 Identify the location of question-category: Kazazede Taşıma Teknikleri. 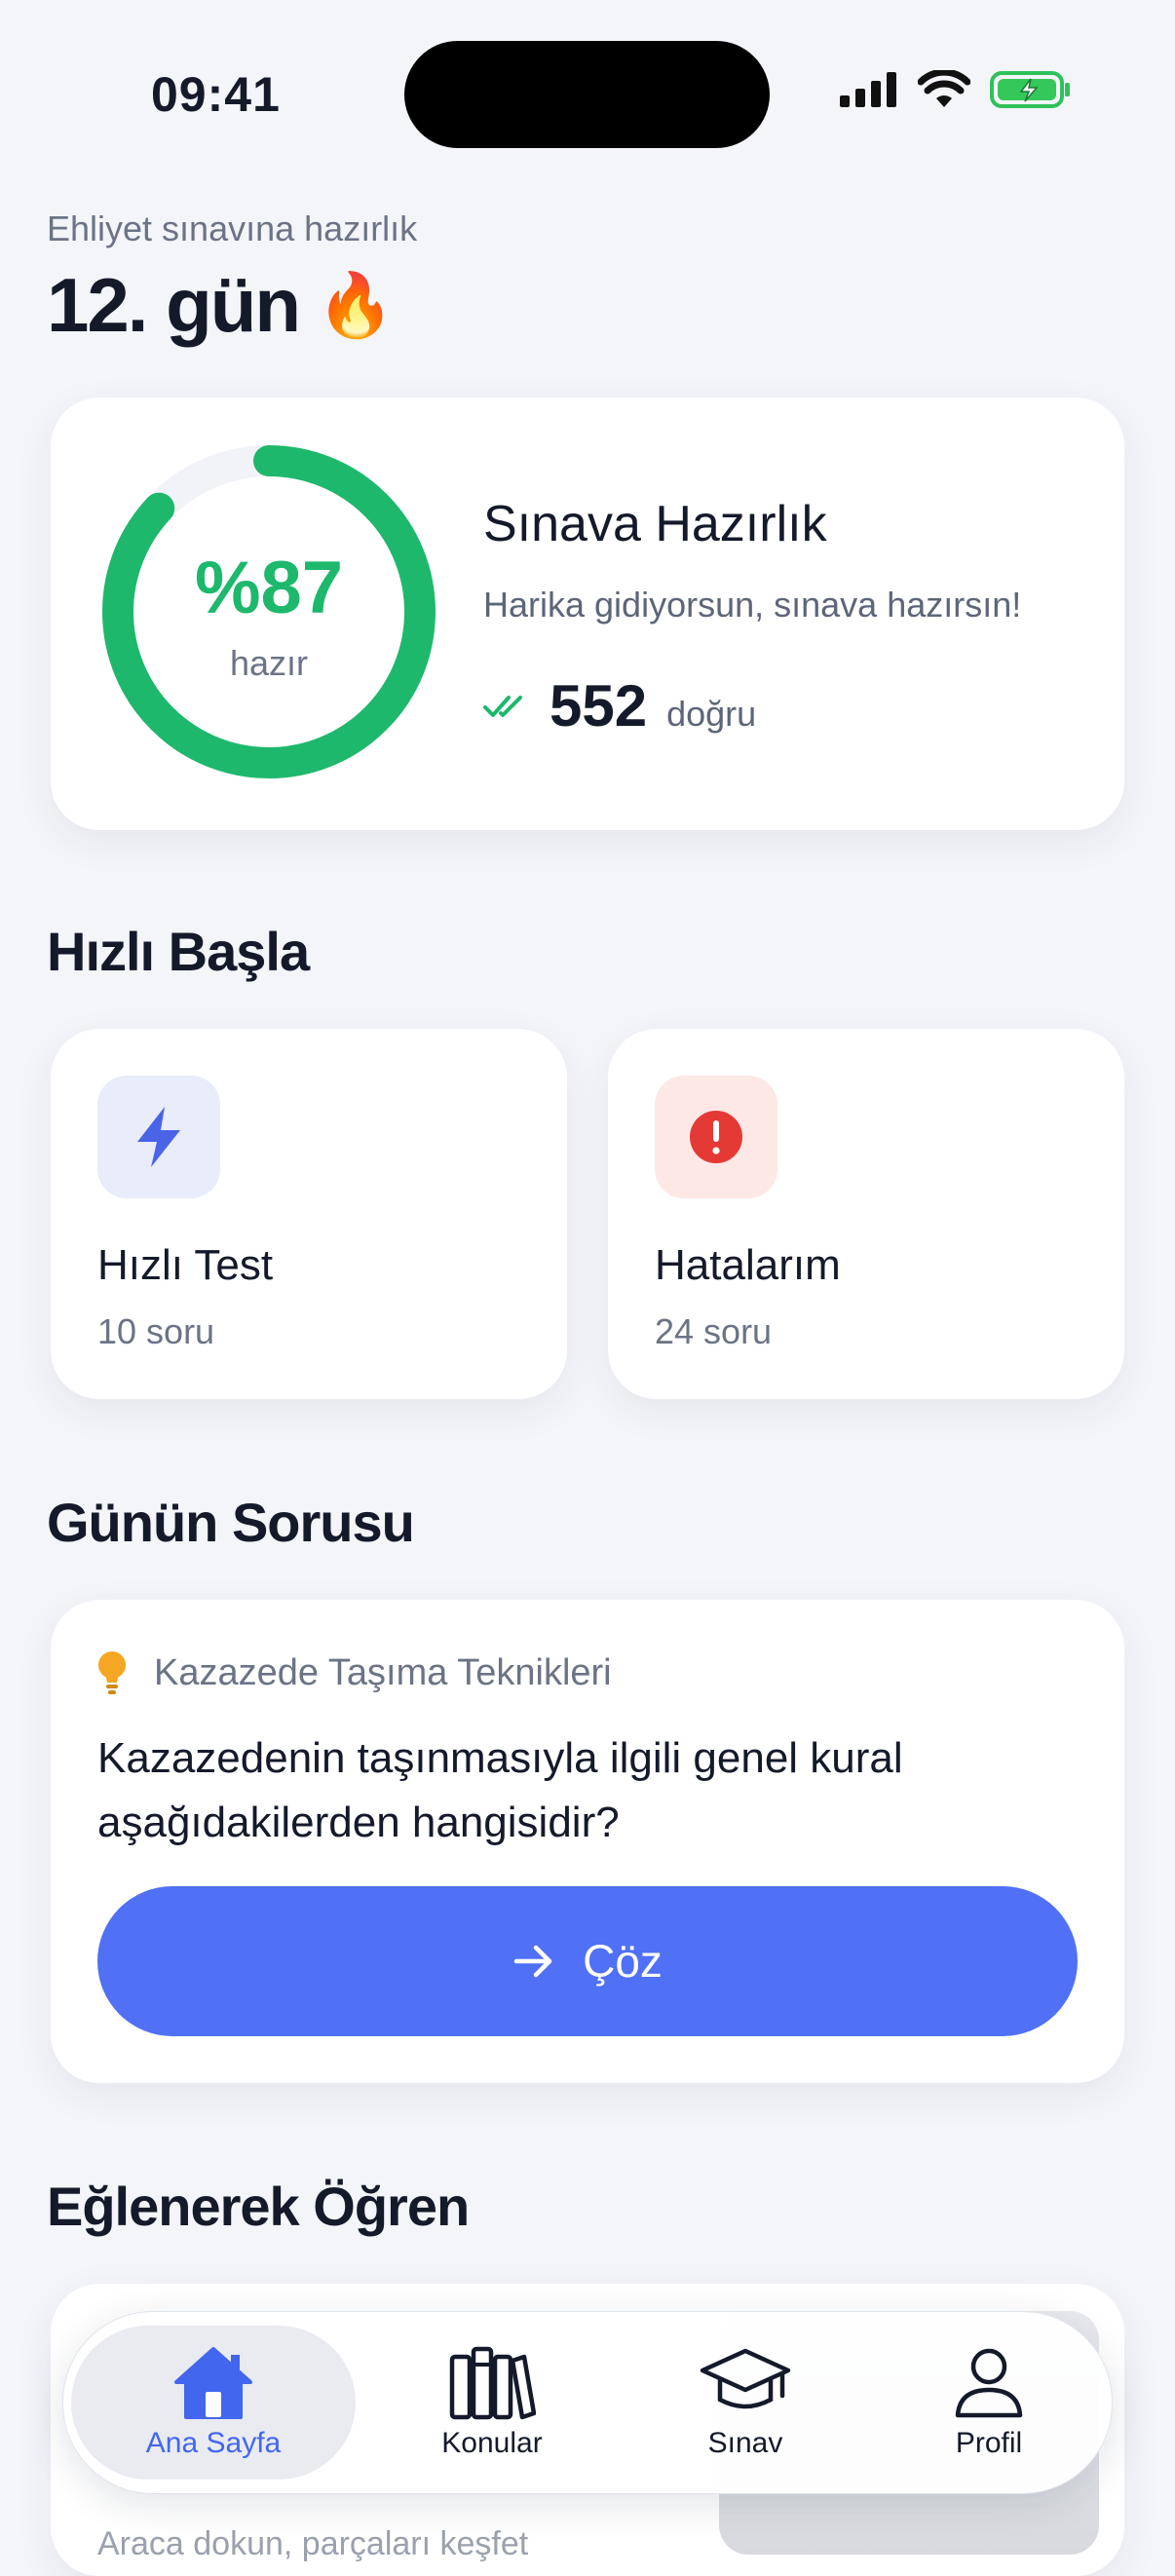
(354, 1672).